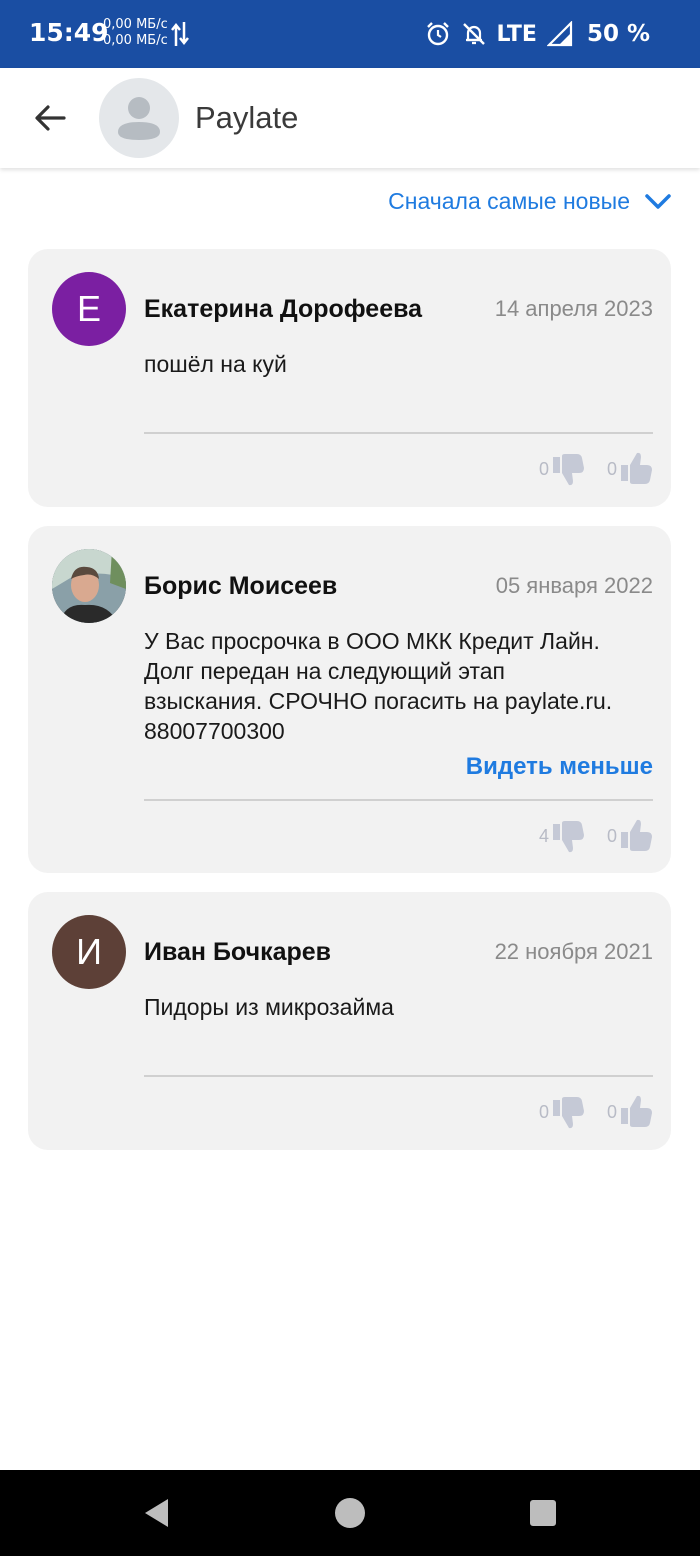  Describe the element at coordinates (573, 951) in the screenshot. I see `review-date: 22 ноября 2021` at that location.